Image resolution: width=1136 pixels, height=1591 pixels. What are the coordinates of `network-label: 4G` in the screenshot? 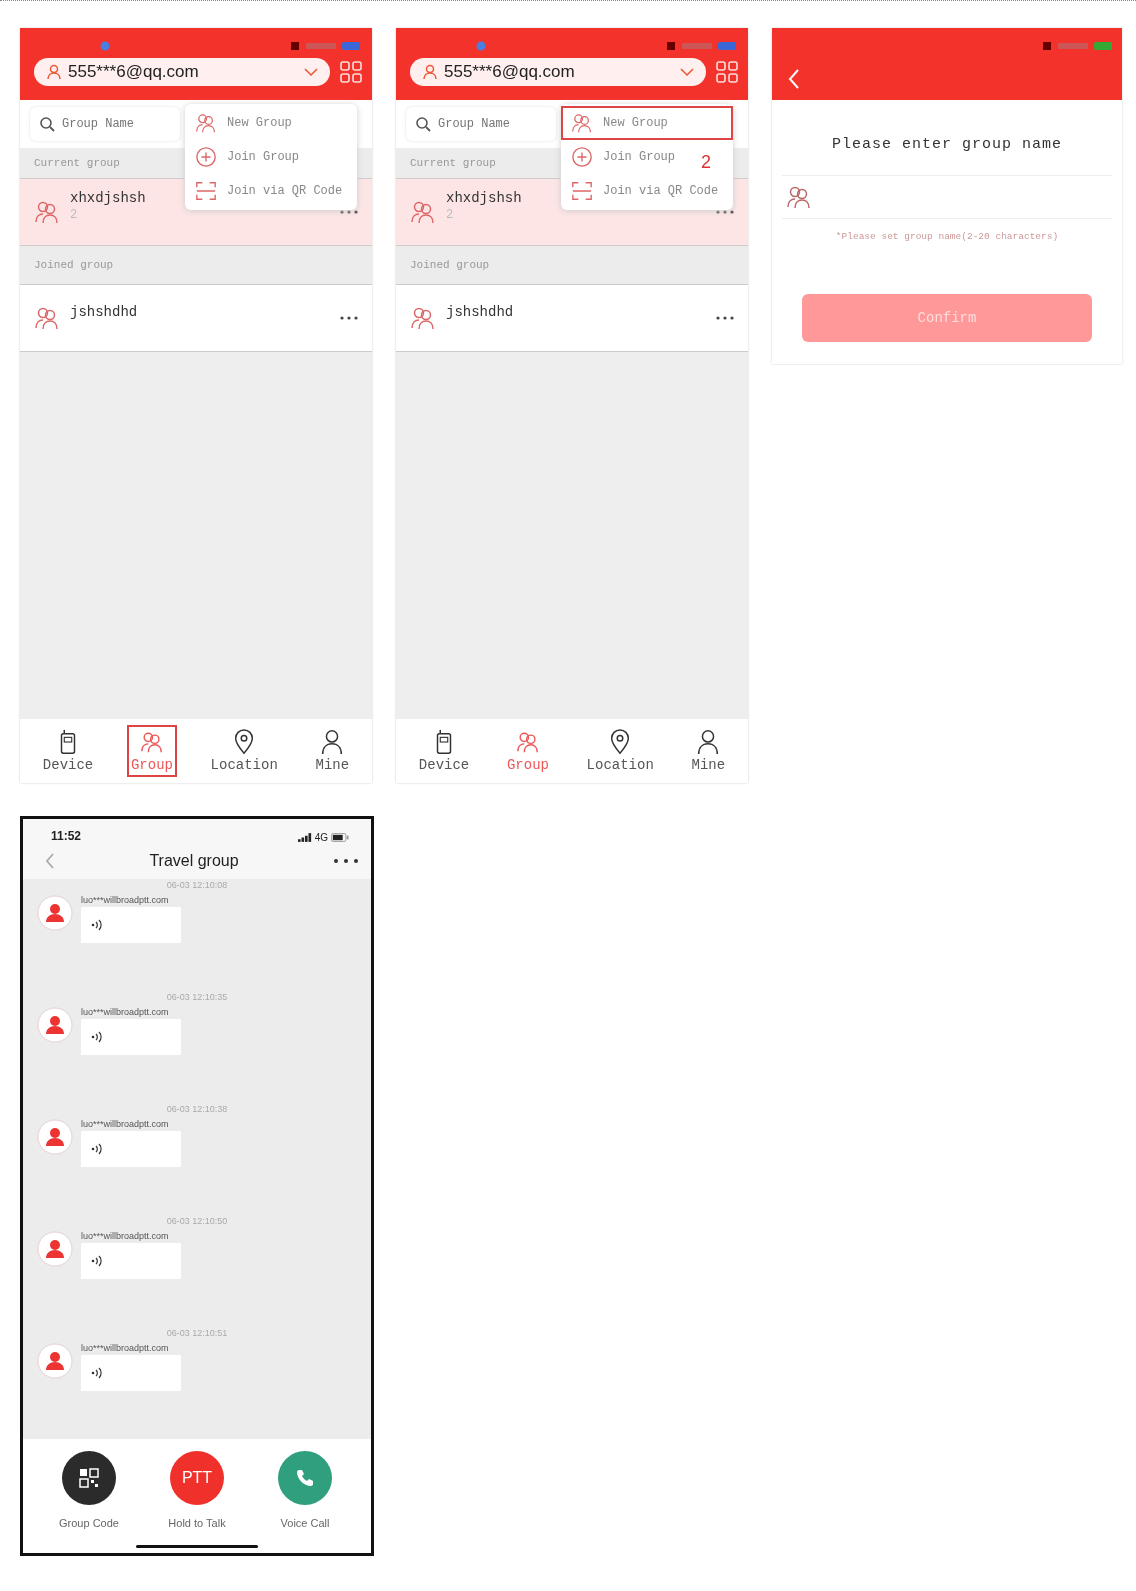 It's located at (321, 837).